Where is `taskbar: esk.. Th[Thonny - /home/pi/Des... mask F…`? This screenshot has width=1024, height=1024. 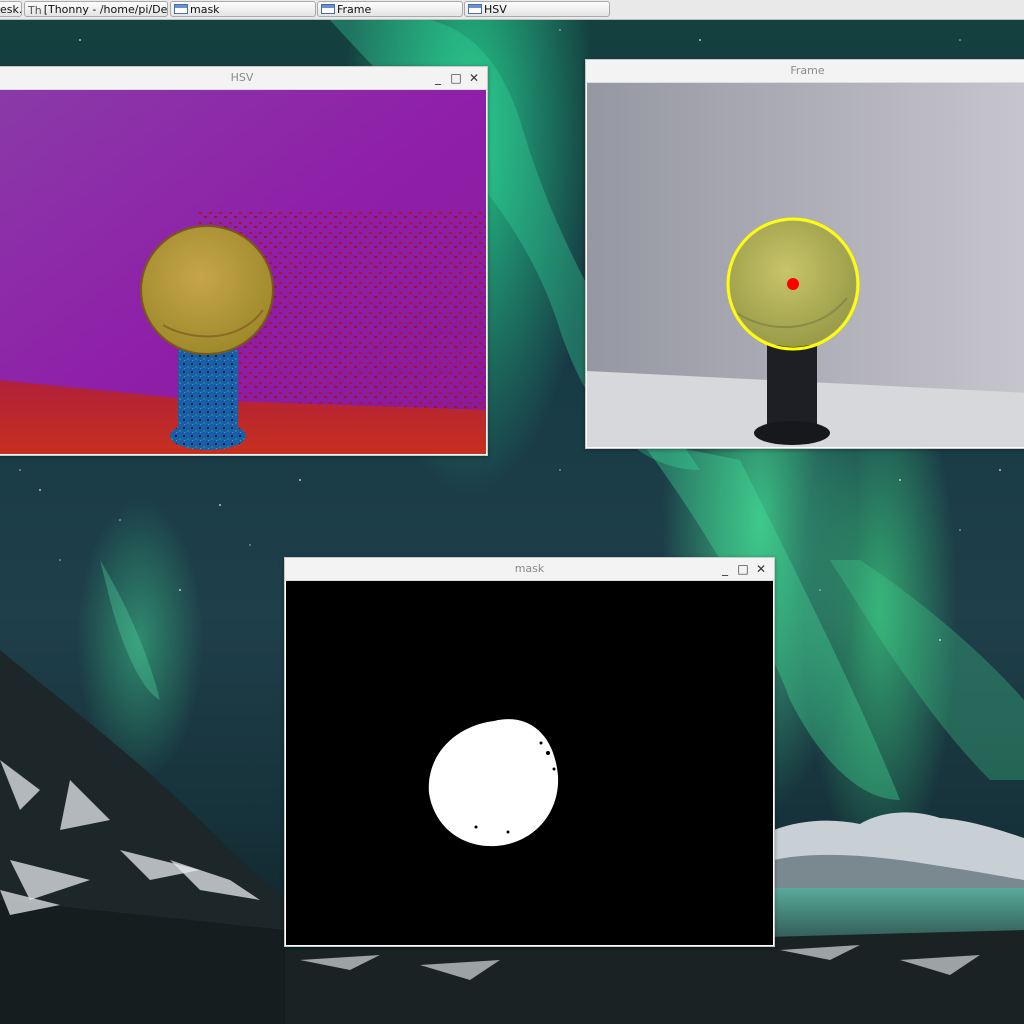 taskbar: esk.. Th[Thonny - /home/pi/Des... mask F… is located at coordinates (512, 10).